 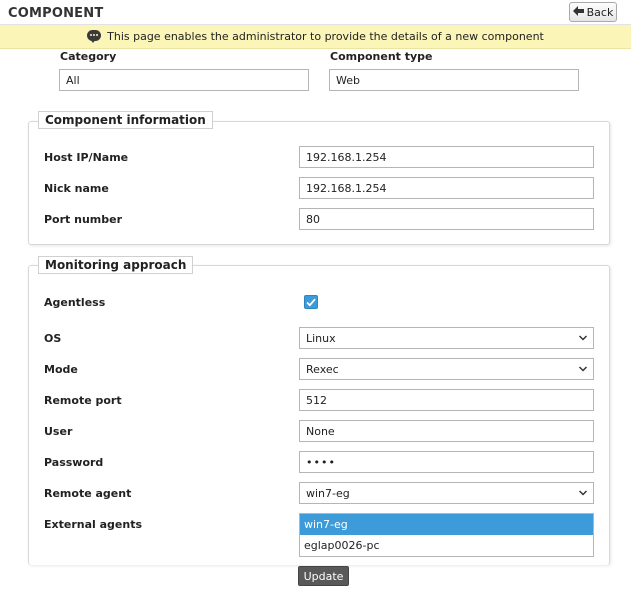 What do you see at coordinates (381, 56) in the screenshot?
I see `component-type-label: Component type` at bounding box center [381, 56].